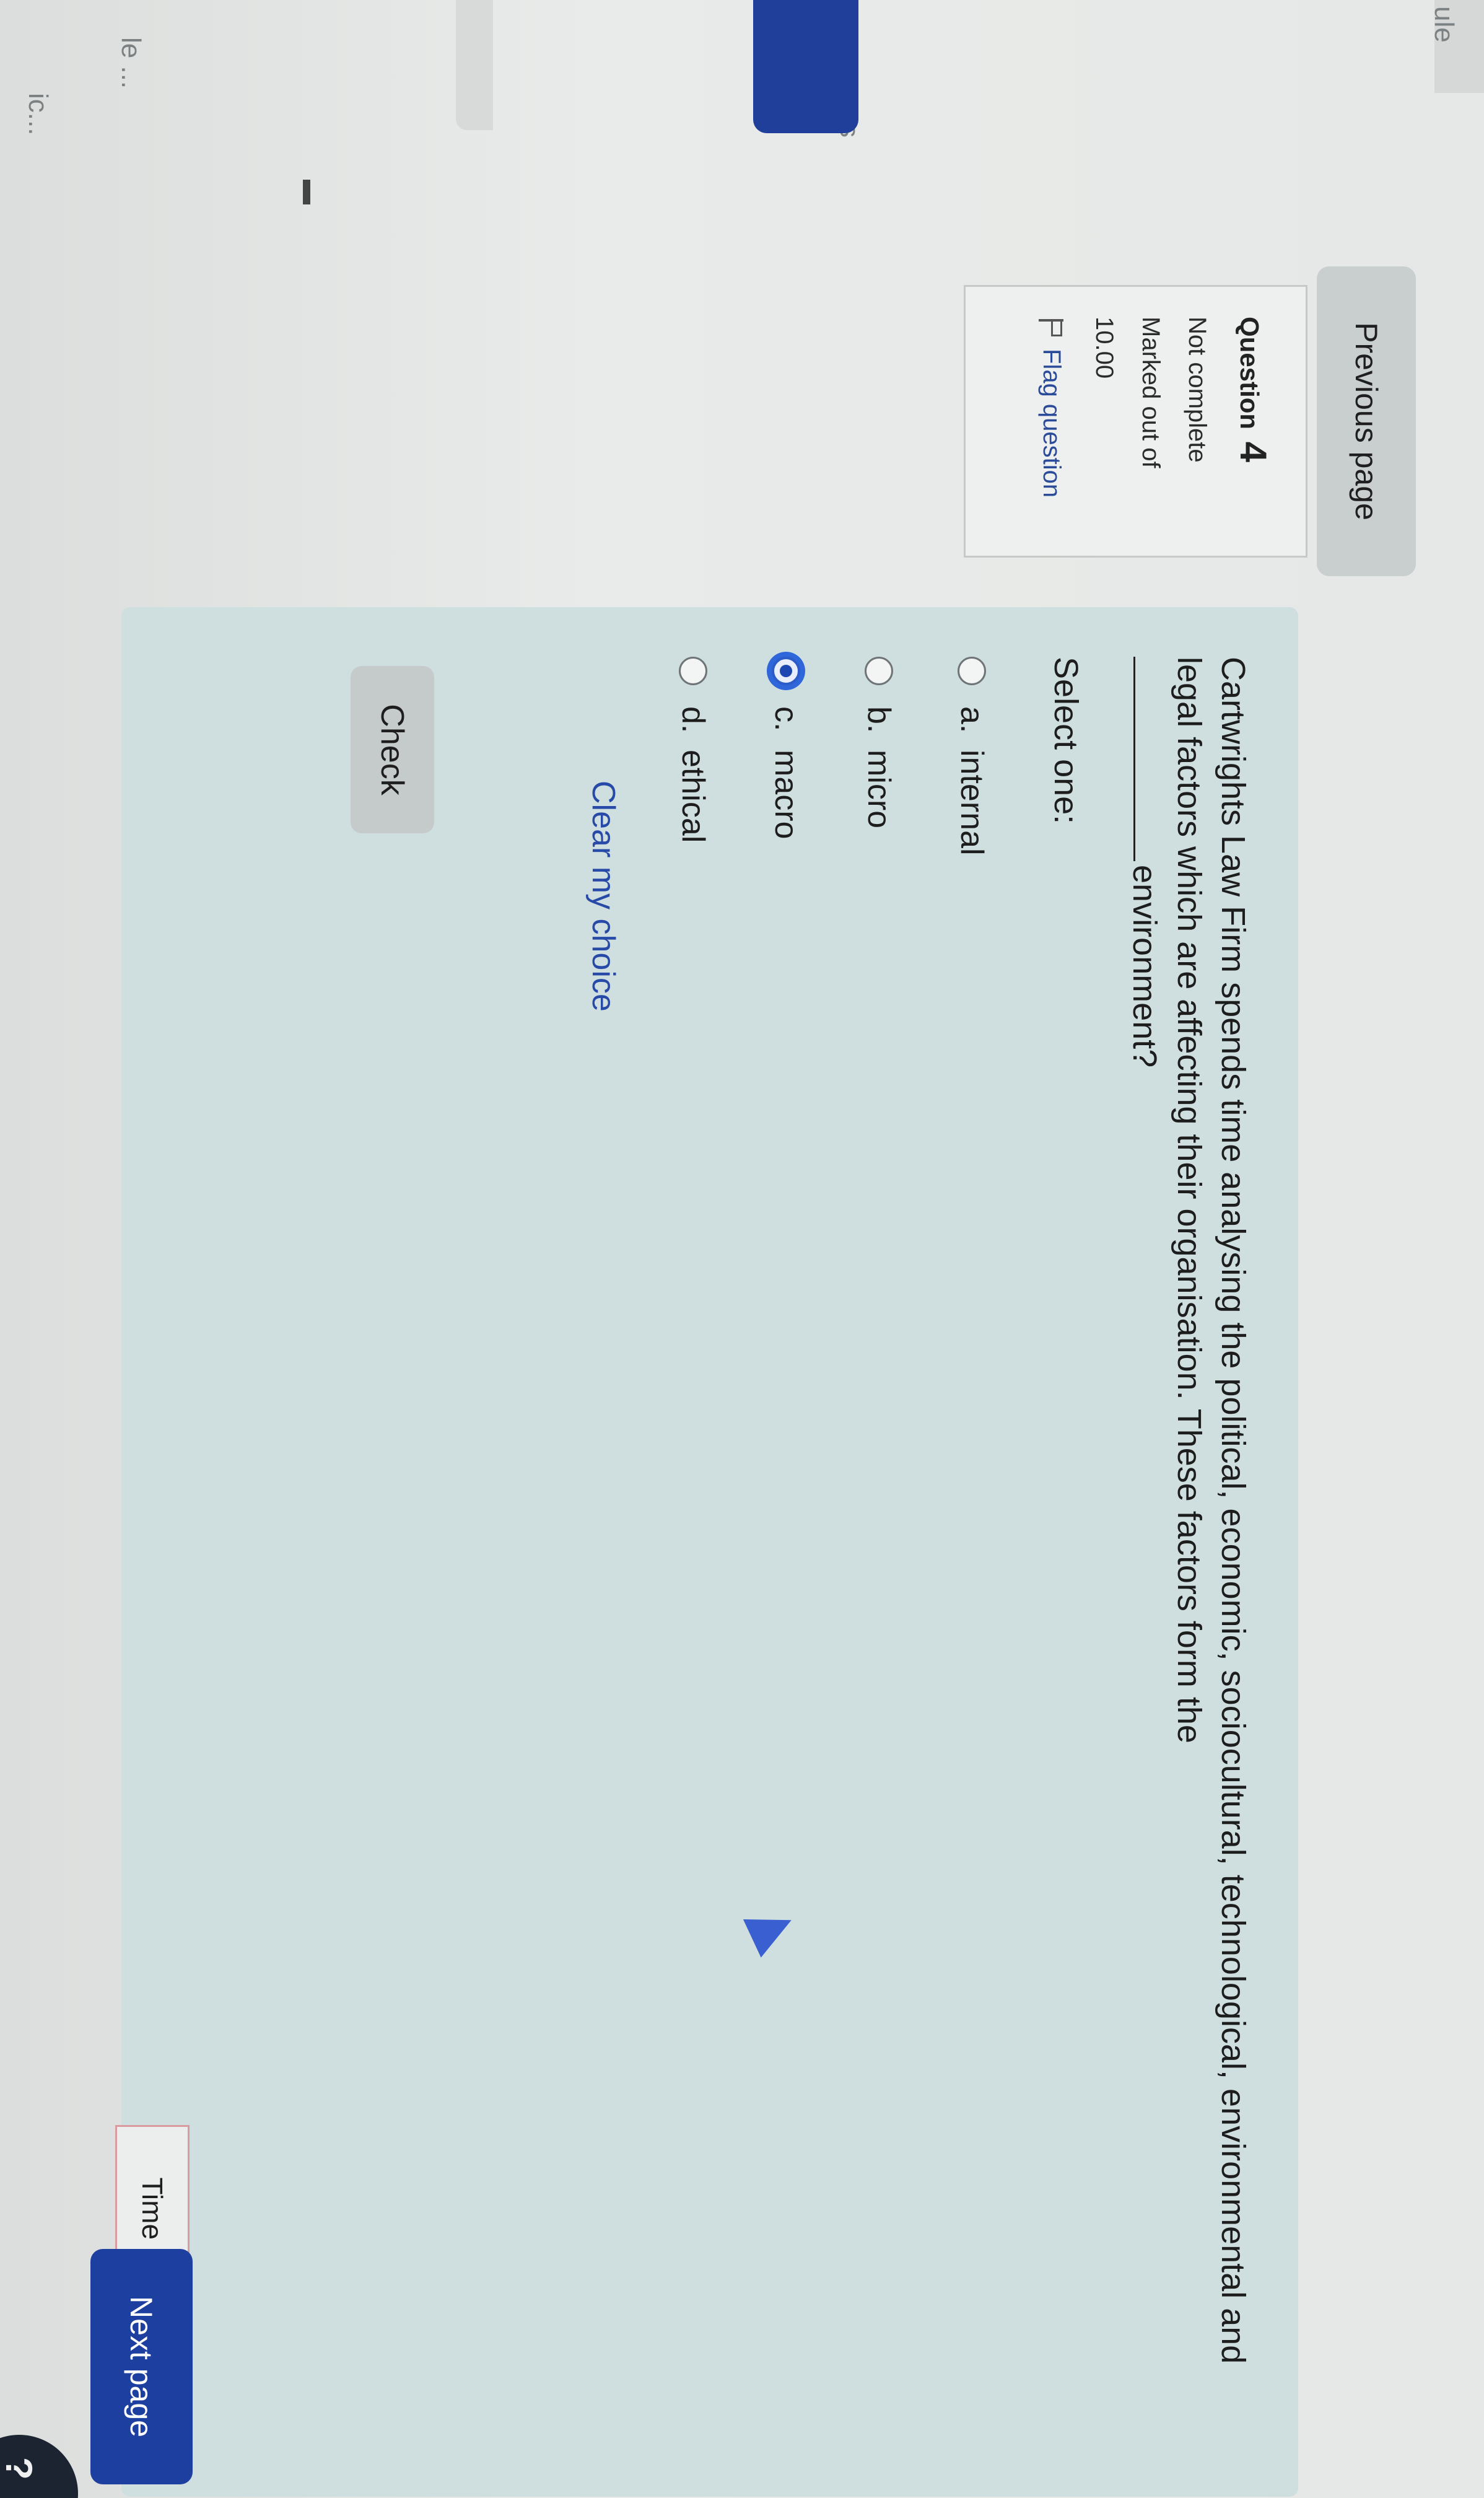 The width and height of the screenshot is (1484, 2498). Describe the element at coordinates (693, 720) in the screenshot. I see `option-d-letter: d.` at that location.